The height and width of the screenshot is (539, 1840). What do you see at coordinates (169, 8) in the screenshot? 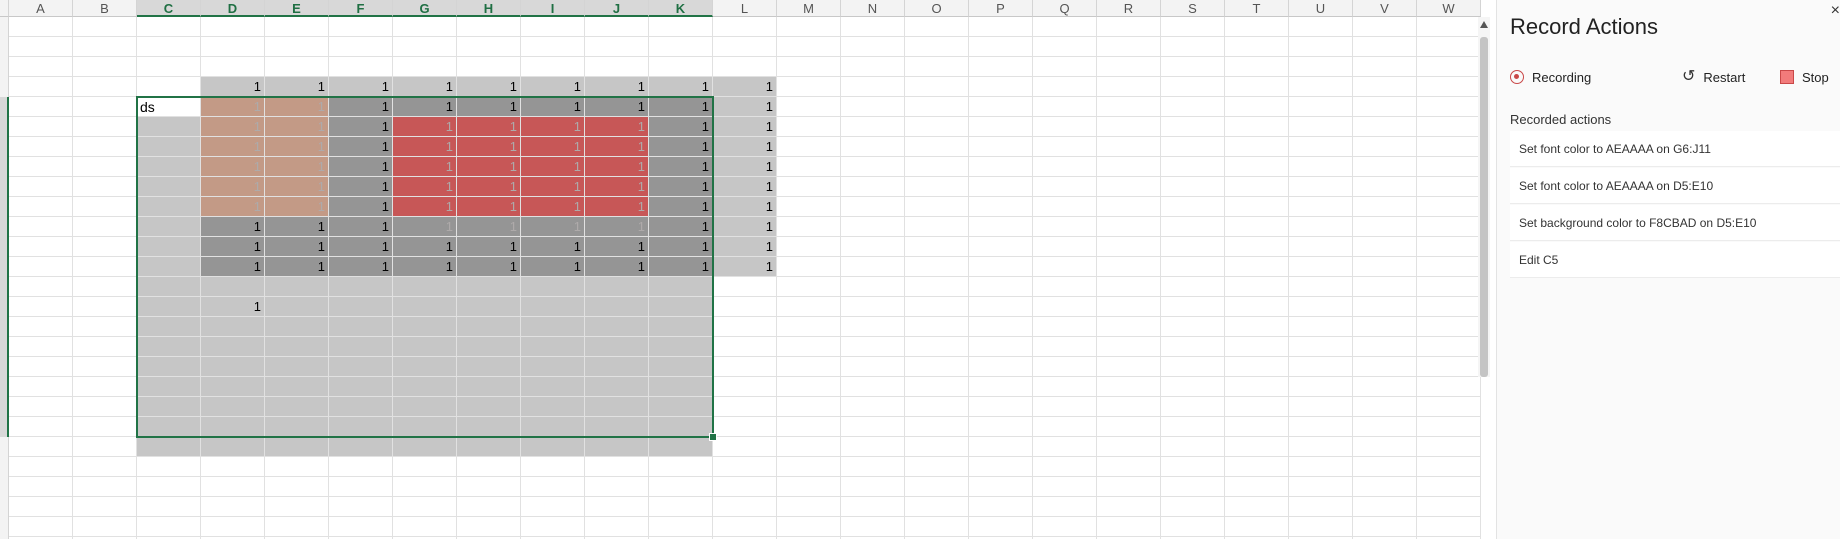
I see `column-header-c: C` at bounding box center [169, 8].